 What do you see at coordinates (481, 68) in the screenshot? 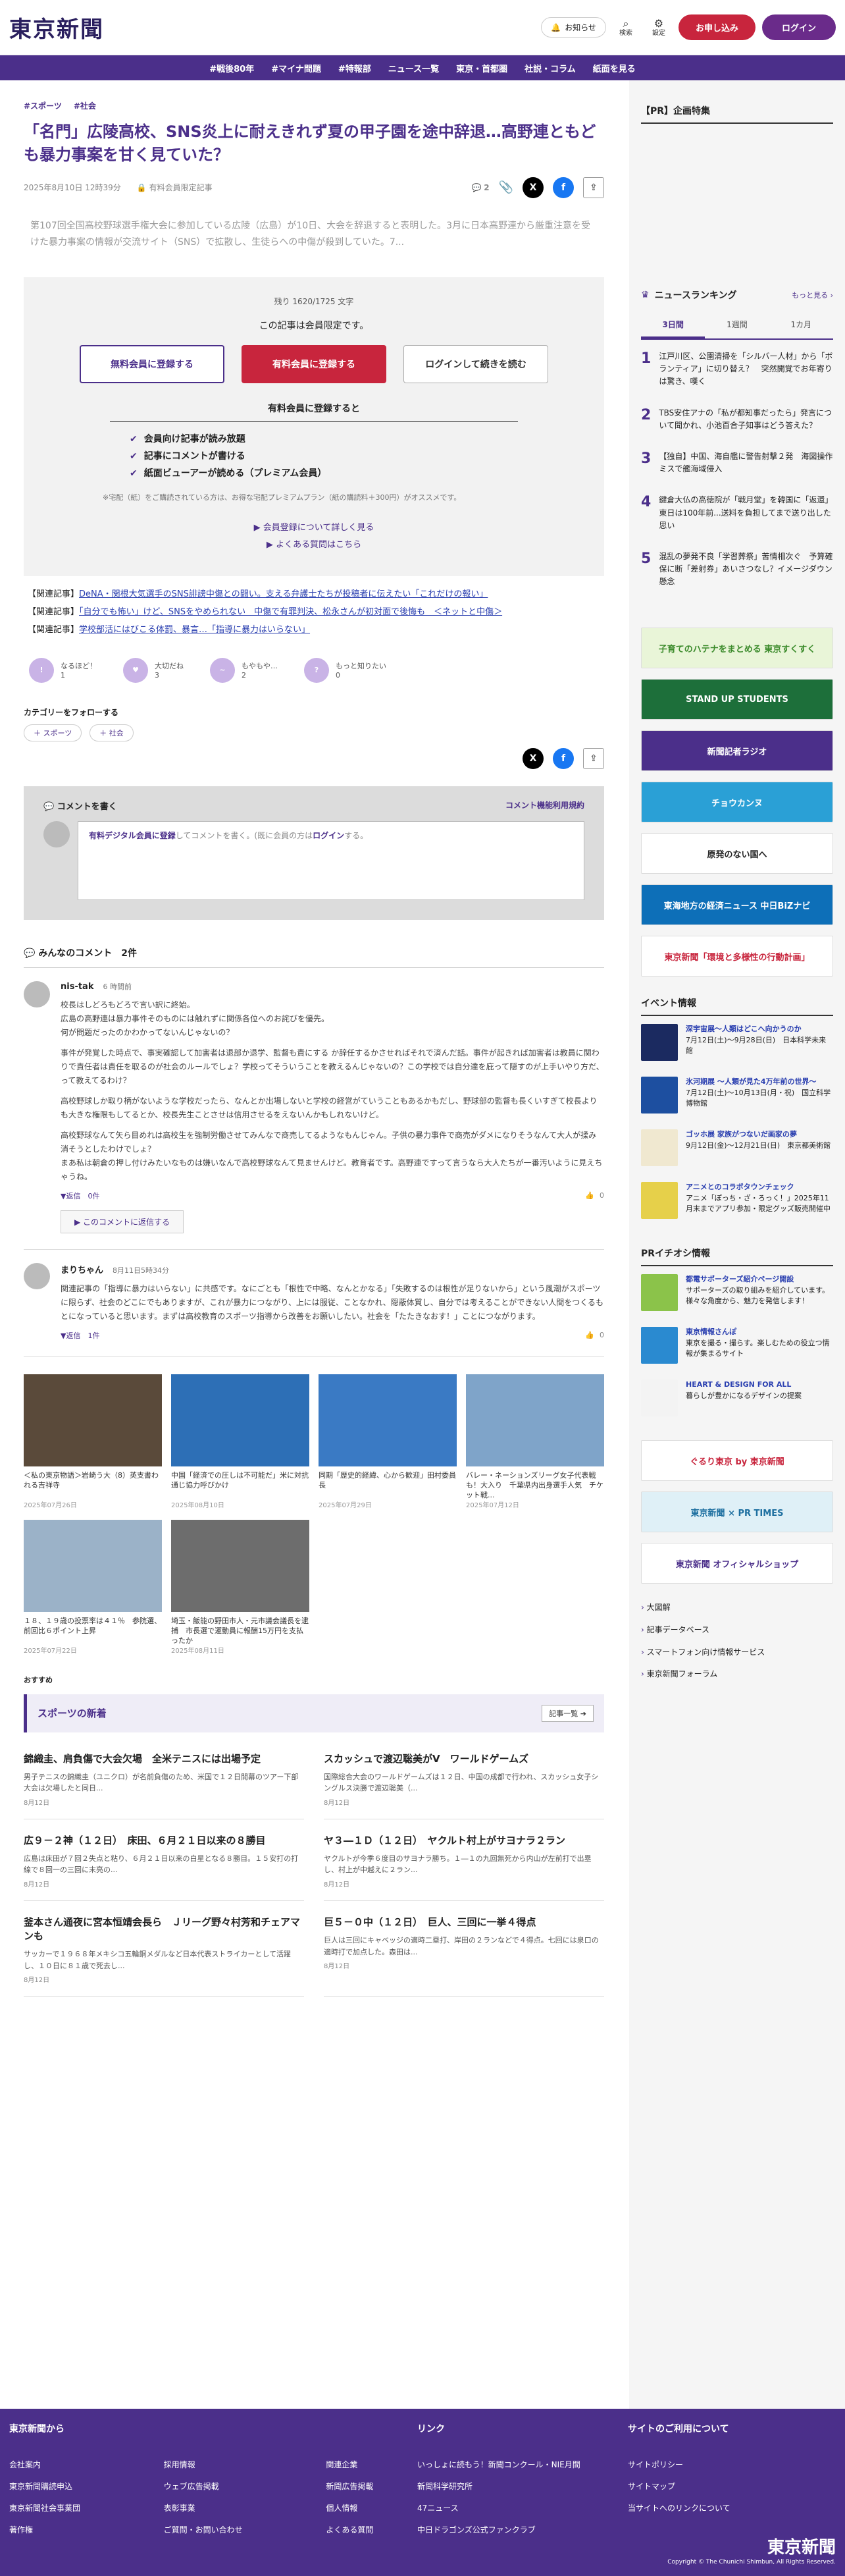
I see `nav-item: 東京・首都圏` at bounding box center [481, 68].